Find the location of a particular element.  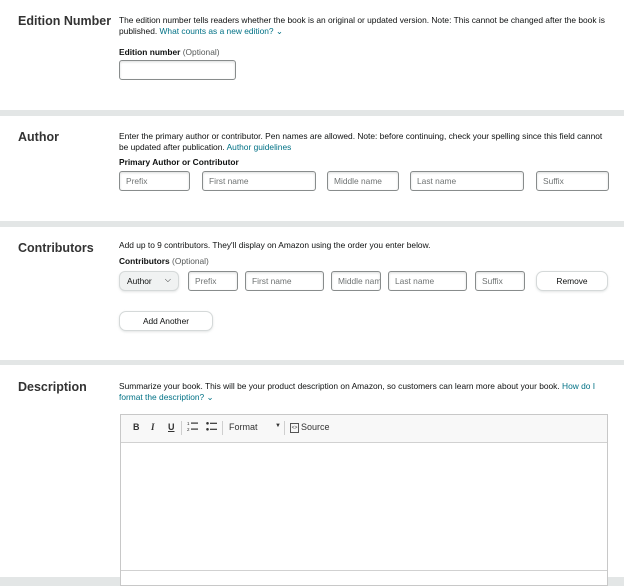

editor-toolbar: B I U 1 2 Format ▼ <> Source is located at coordinates (364, 429).